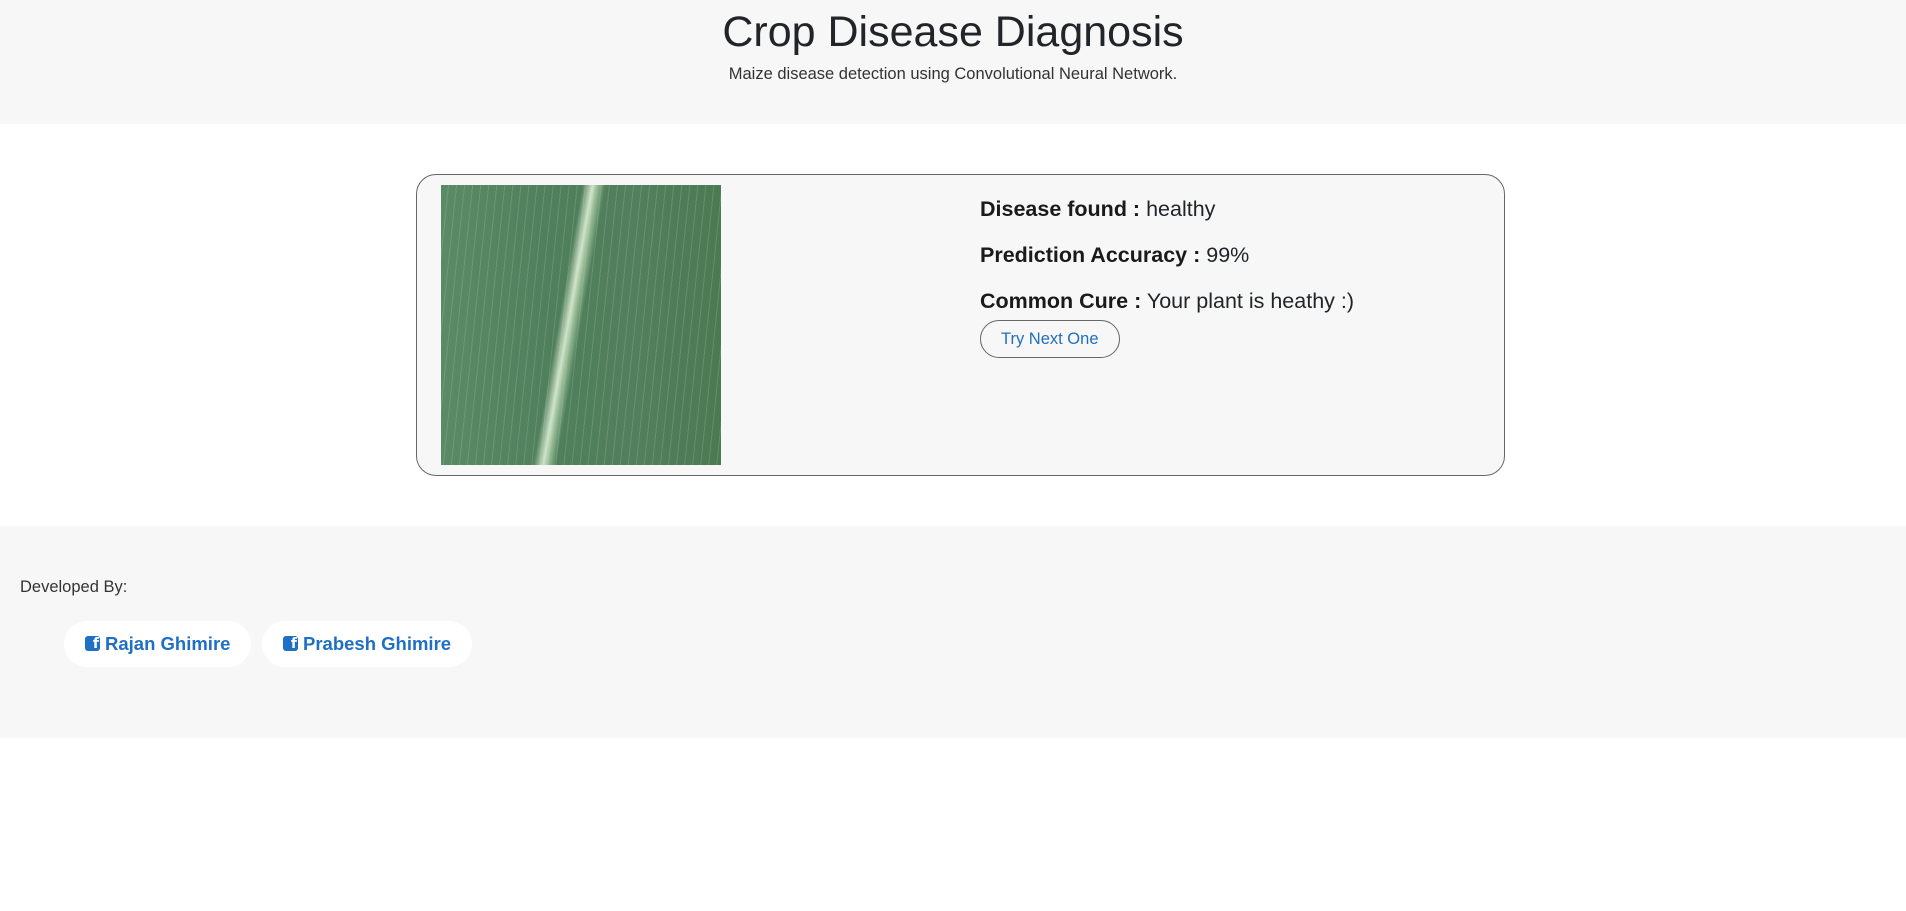  Describe the element at coordinates (1050, 339) in the screenshot. I see `try-next-button: Try Next One` at that location.